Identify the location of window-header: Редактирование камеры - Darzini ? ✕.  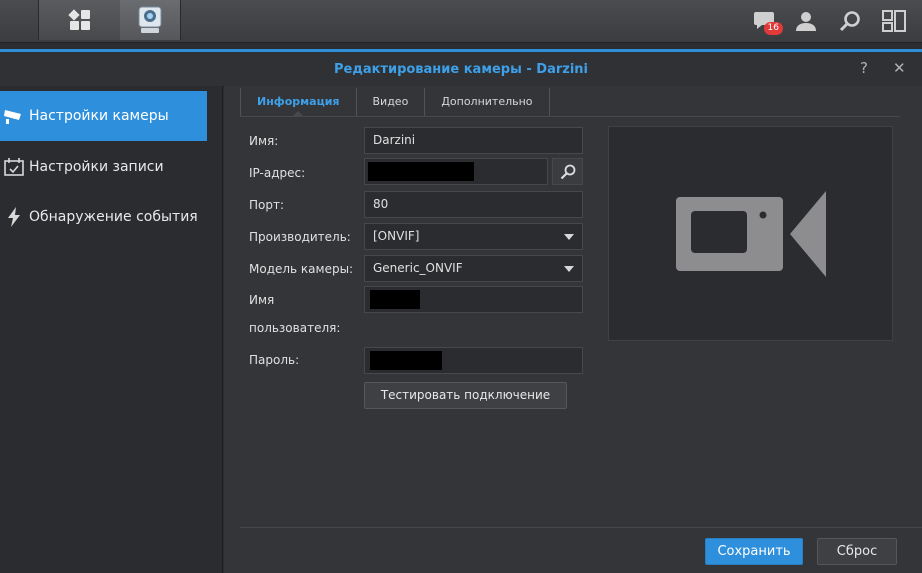
(461, 69).